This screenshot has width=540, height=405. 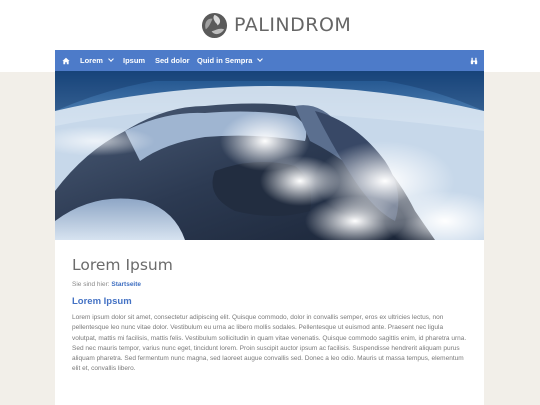 What do you see at coordinates (269, 60) in the screenshot?
I see `main-navigation: Lorem Ipsum Sed dolor Quid in Sempra` at bounding box center [269, 60].